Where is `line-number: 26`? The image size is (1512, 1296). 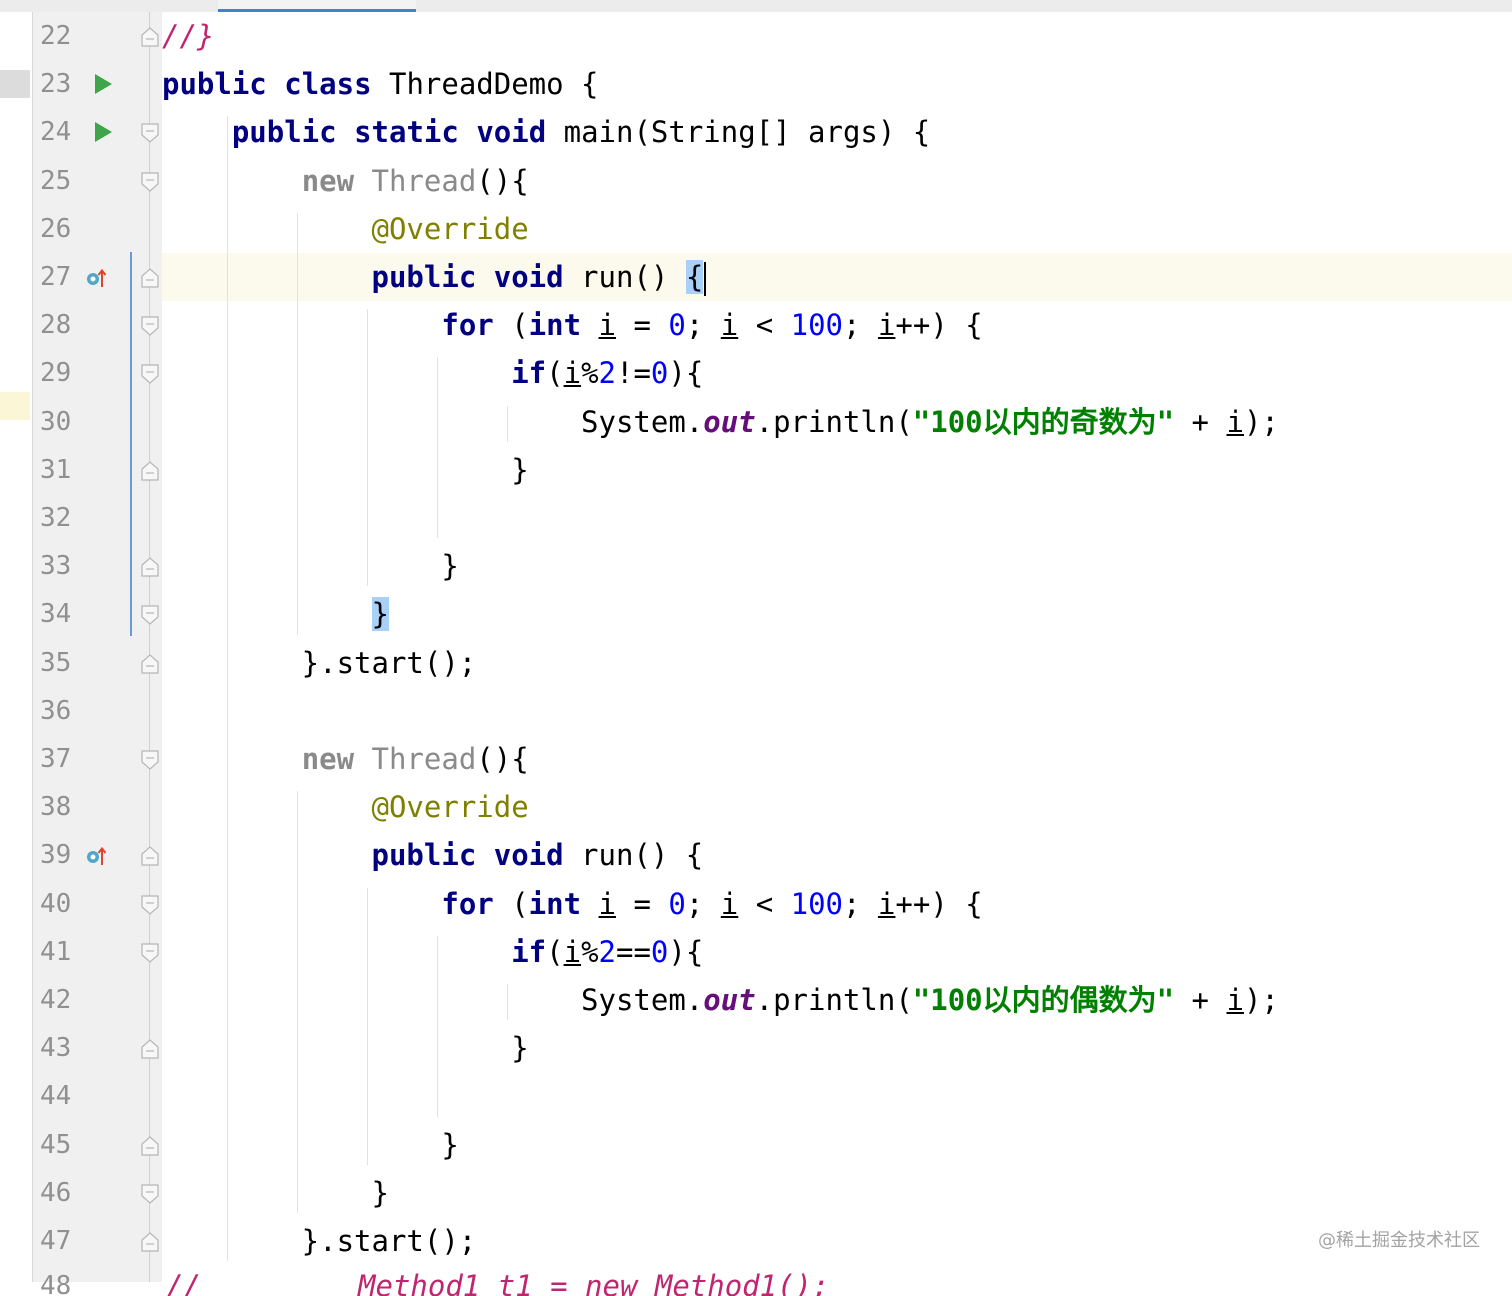 line-number: 26 is located at coordinates (56, 228).